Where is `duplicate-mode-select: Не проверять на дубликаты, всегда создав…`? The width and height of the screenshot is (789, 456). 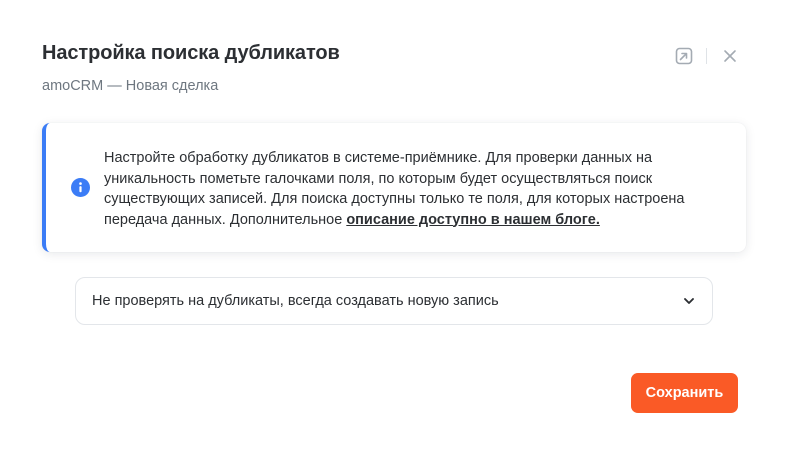 duplicate-mode-select: Не проверять на дубликаты, всегда создав… is located at coordinates (394, 301).